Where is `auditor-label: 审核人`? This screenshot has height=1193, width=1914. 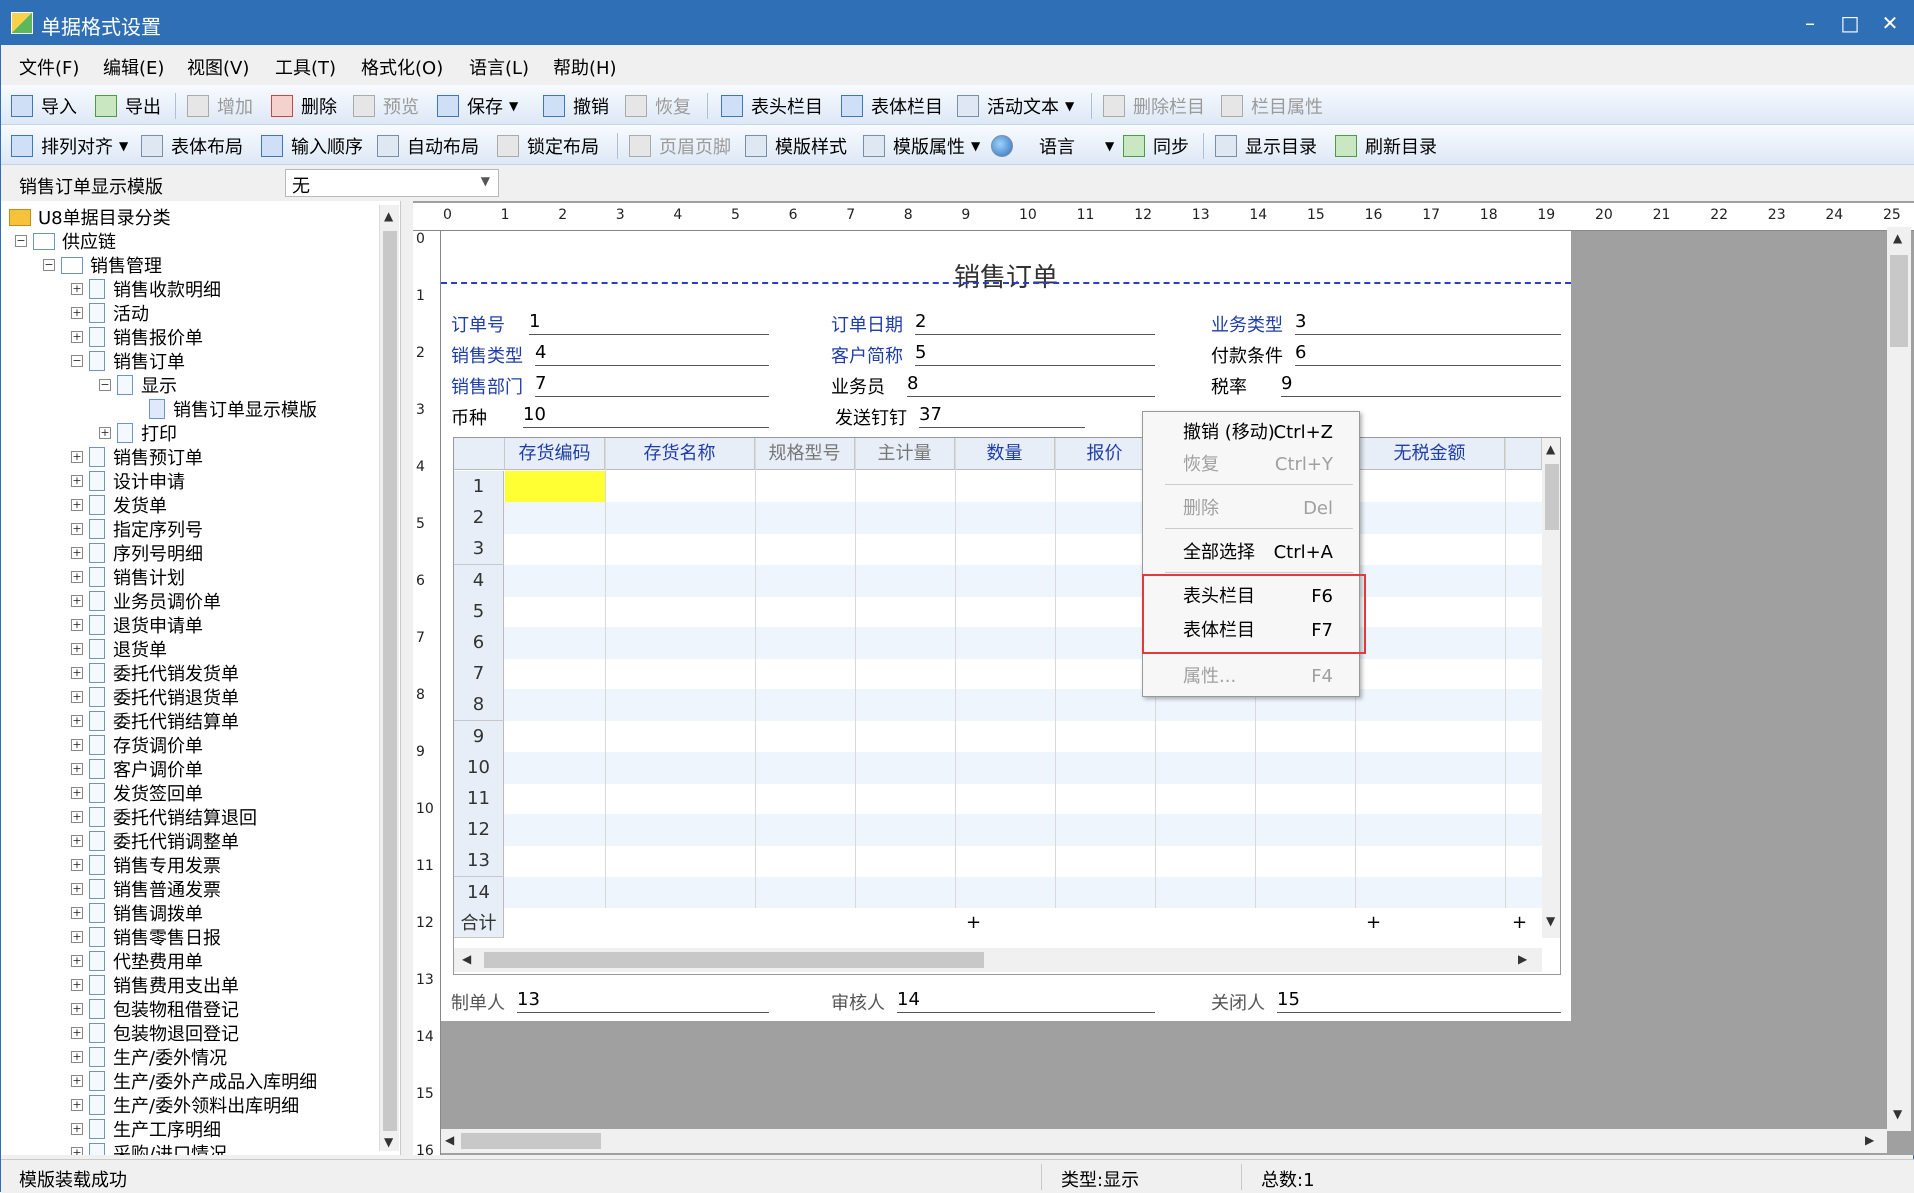
auditor-label: 审核人 is located at coordinates (858, 1002).